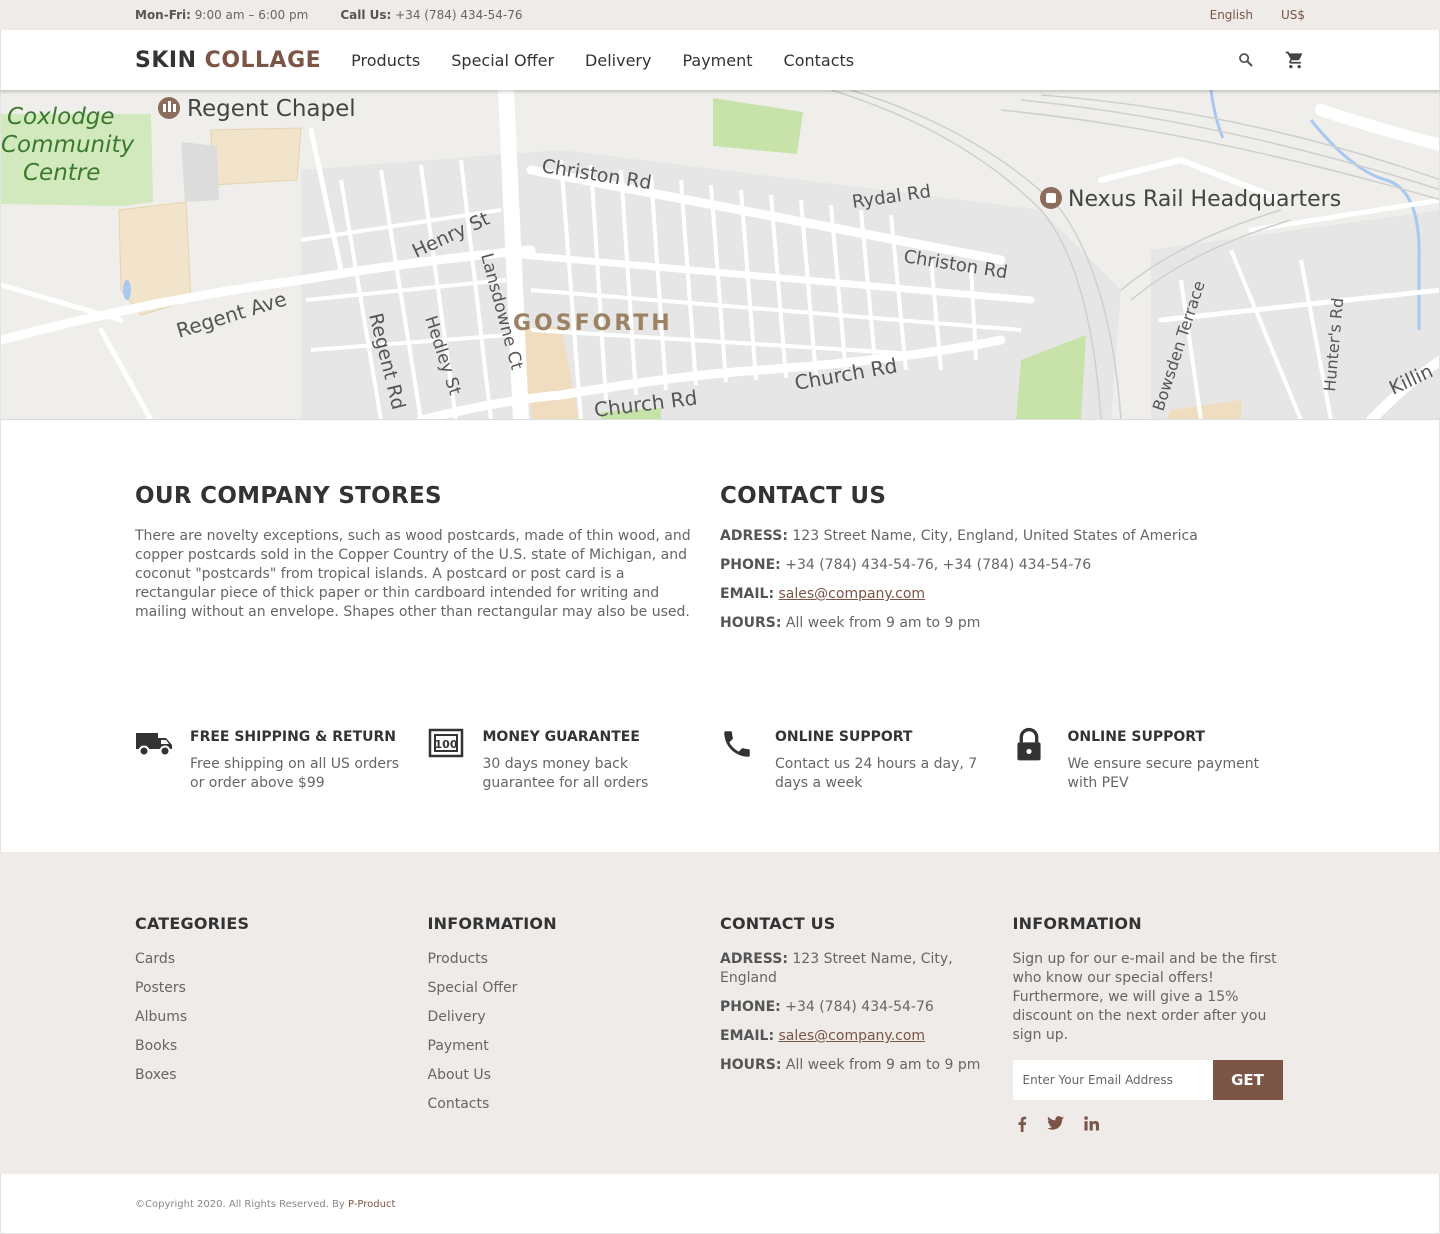 Image resolution: width=1440 pixels, height=1234 pixels. What do you see at coordinates (1231, 15) in the screenshot?
I see `language-selector: English` at bounding box center [1231, 15].